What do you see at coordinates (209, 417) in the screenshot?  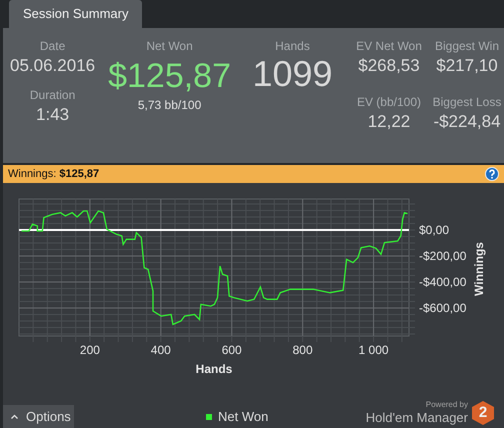 I see `legend-swatch` at bounding box center [209, 417].